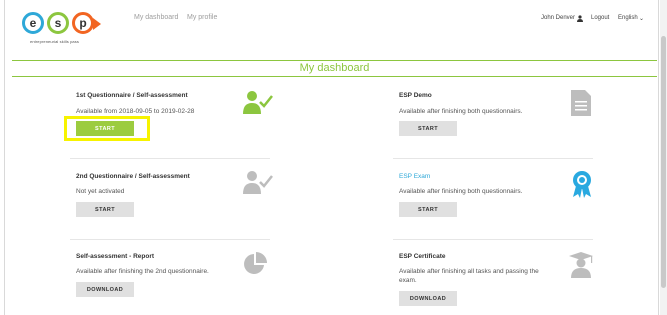 The width and height of the screenshot is (667, 315). Describe the element at coordinates (428, 209) in the screenshot. I see `exam-start-button: START` at that location.